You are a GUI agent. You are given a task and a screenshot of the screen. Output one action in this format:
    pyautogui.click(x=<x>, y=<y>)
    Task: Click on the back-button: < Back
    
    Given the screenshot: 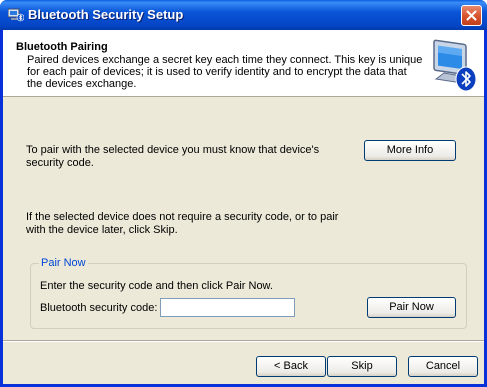 What is the action you would take?
    pyautogui.click(x=291, y=366)
    